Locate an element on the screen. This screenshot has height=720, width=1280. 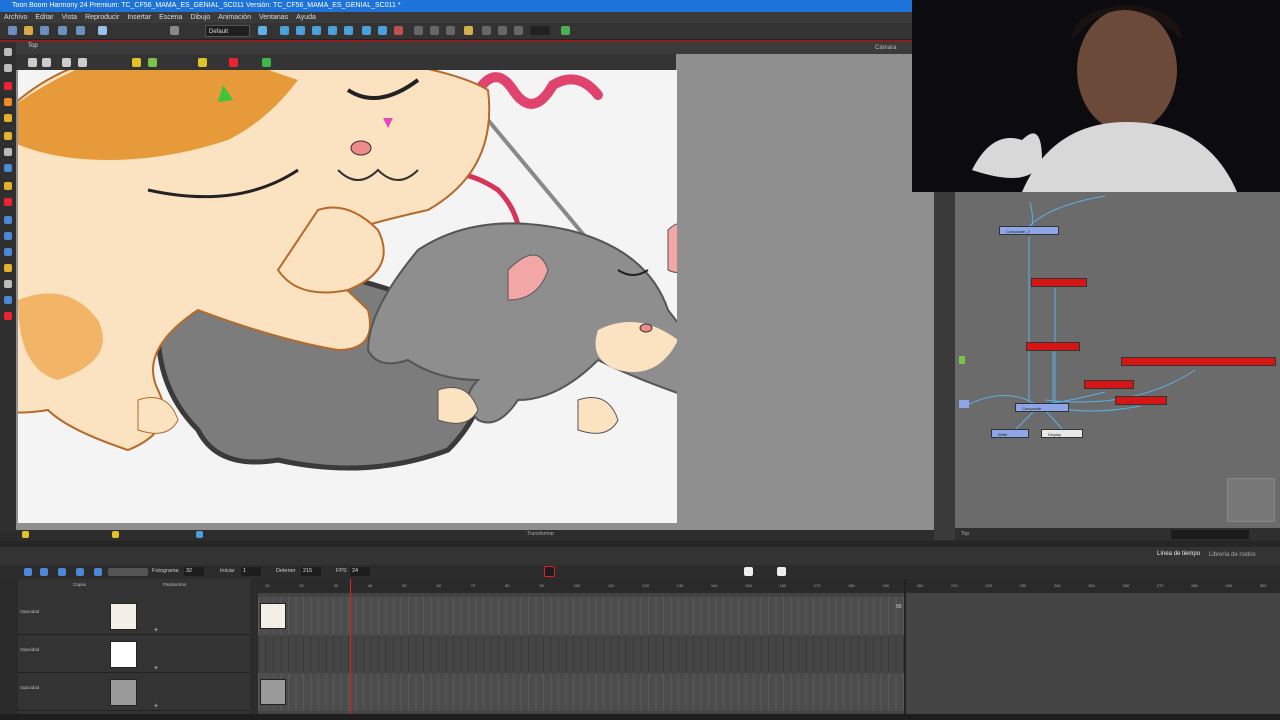
eraser-tool-icon is located at coordinates (8, 118).